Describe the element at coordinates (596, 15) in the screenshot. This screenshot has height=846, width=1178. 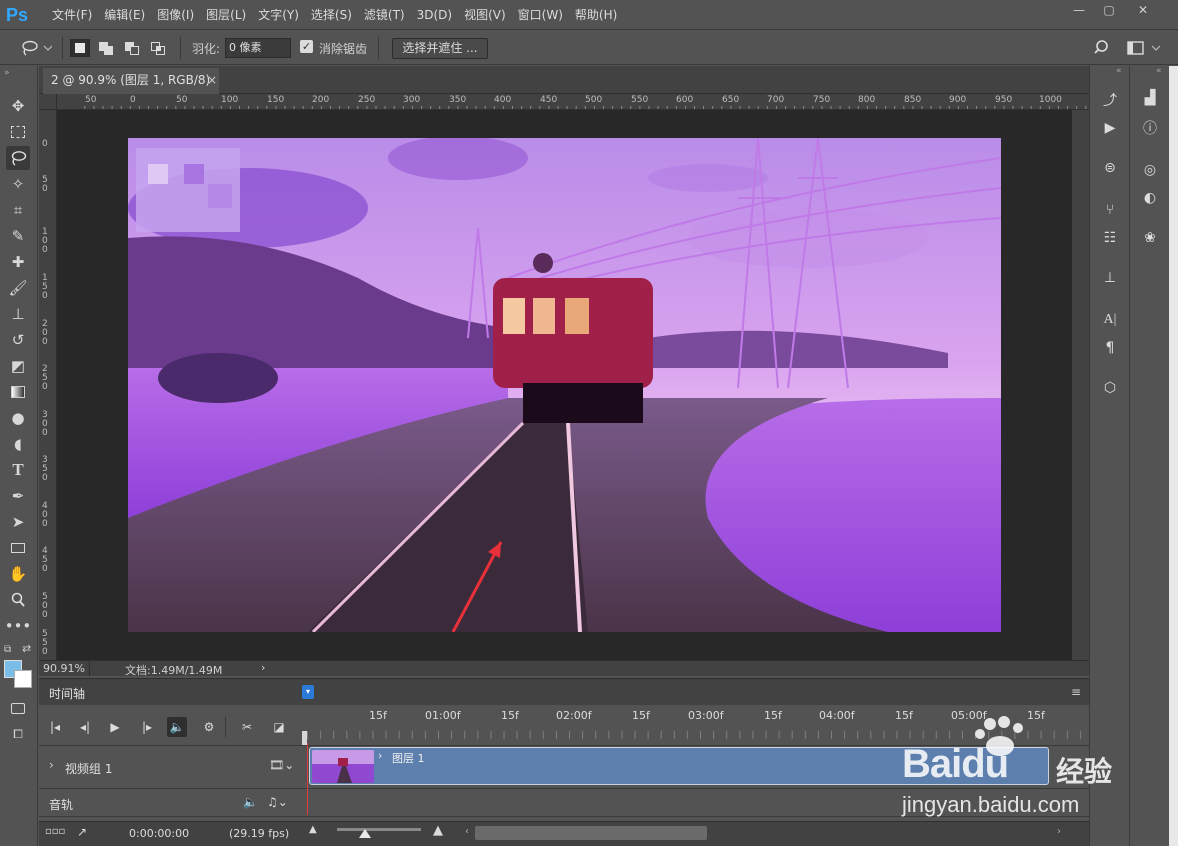
I see `menu-help: 帮助(H)` at that location.